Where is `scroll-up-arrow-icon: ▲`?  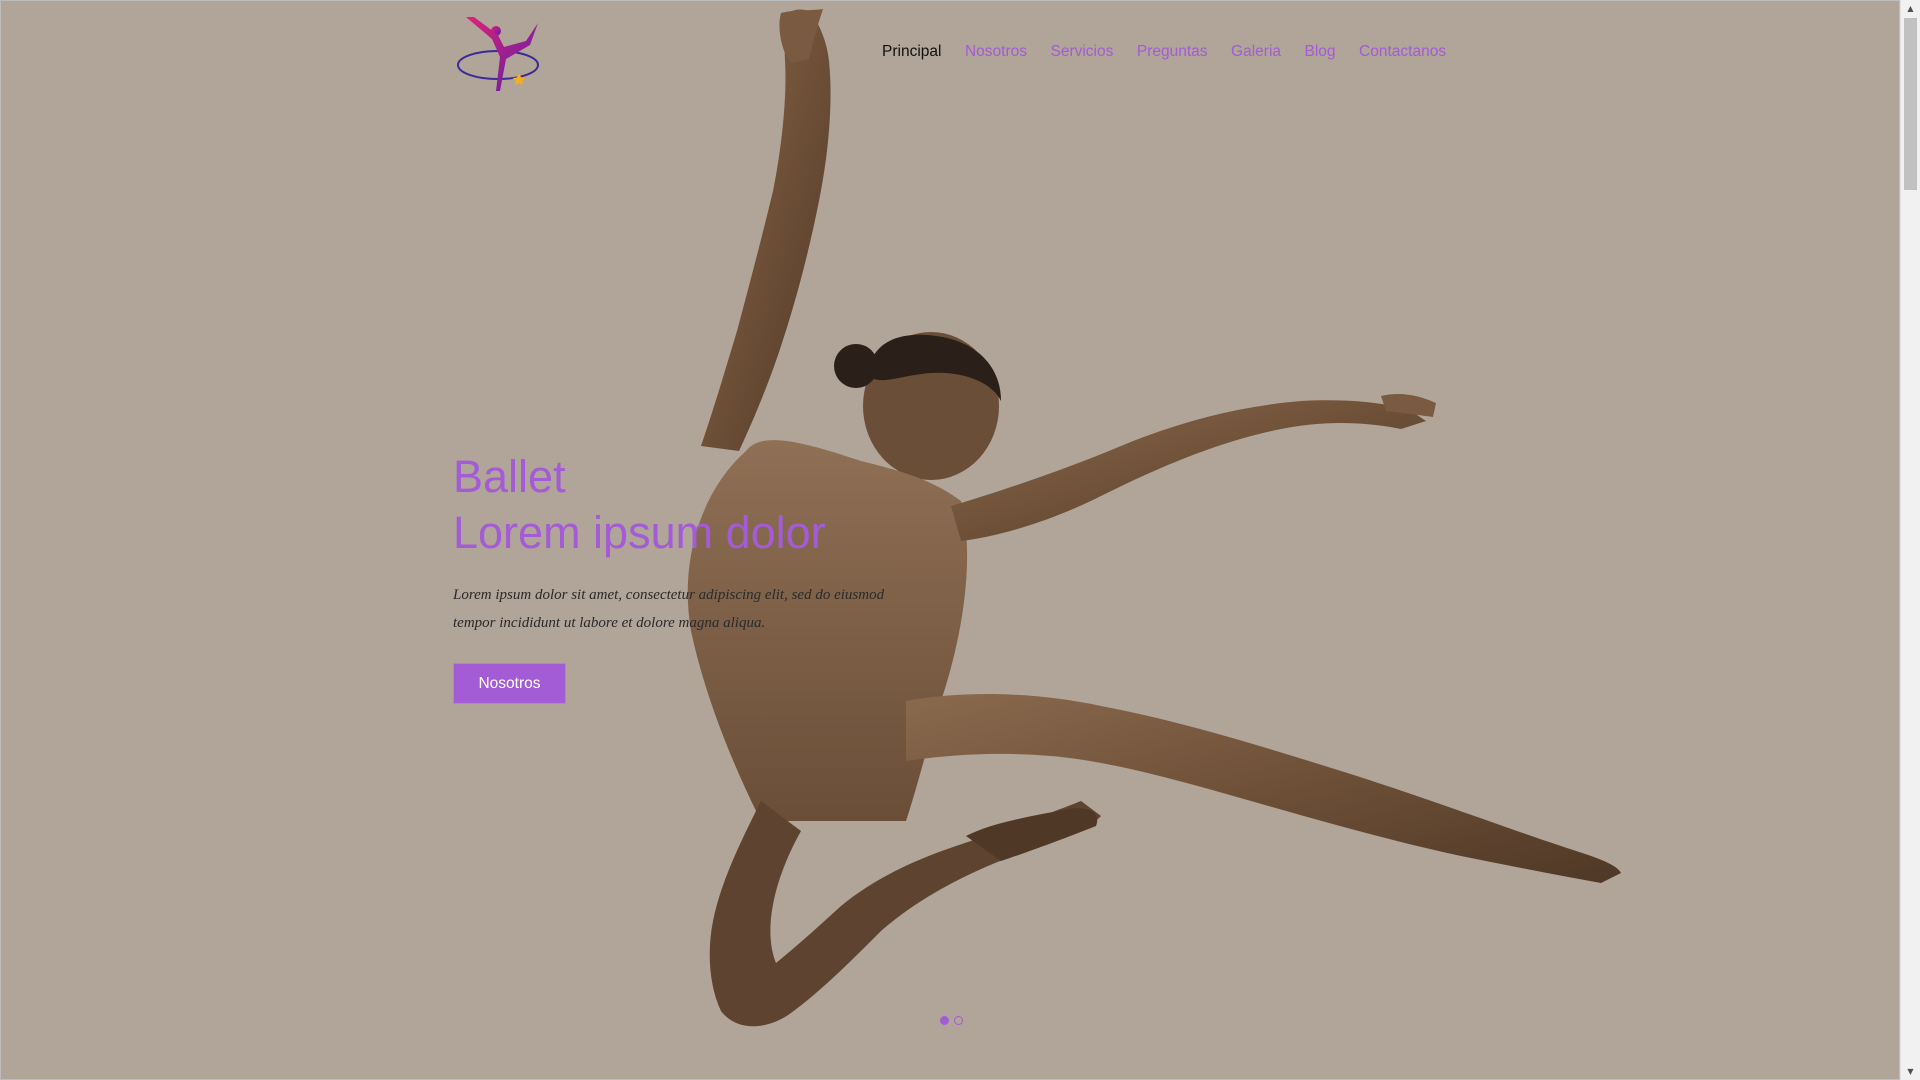 scroll-up-arrow-icon: ▲ is located at coordinates (1910, 8).